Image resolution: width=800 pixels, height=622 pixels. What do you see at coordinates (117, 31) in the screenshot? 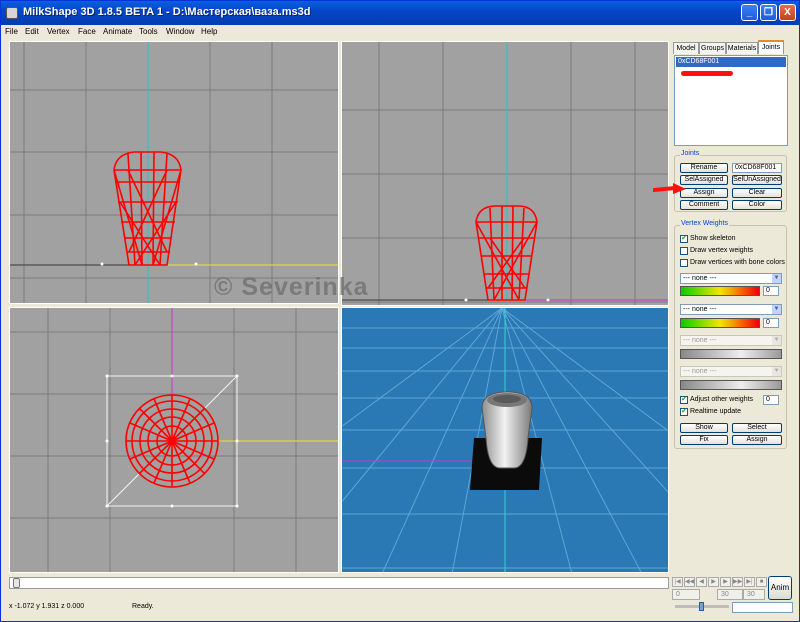
I see `menu-animate: Animate` at bounding box center [117, 31].